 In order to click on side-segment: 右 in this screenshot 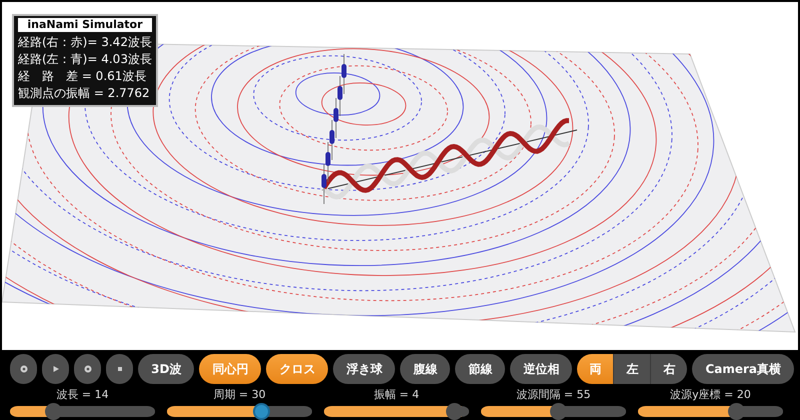, I will do `click(669, 369)`.